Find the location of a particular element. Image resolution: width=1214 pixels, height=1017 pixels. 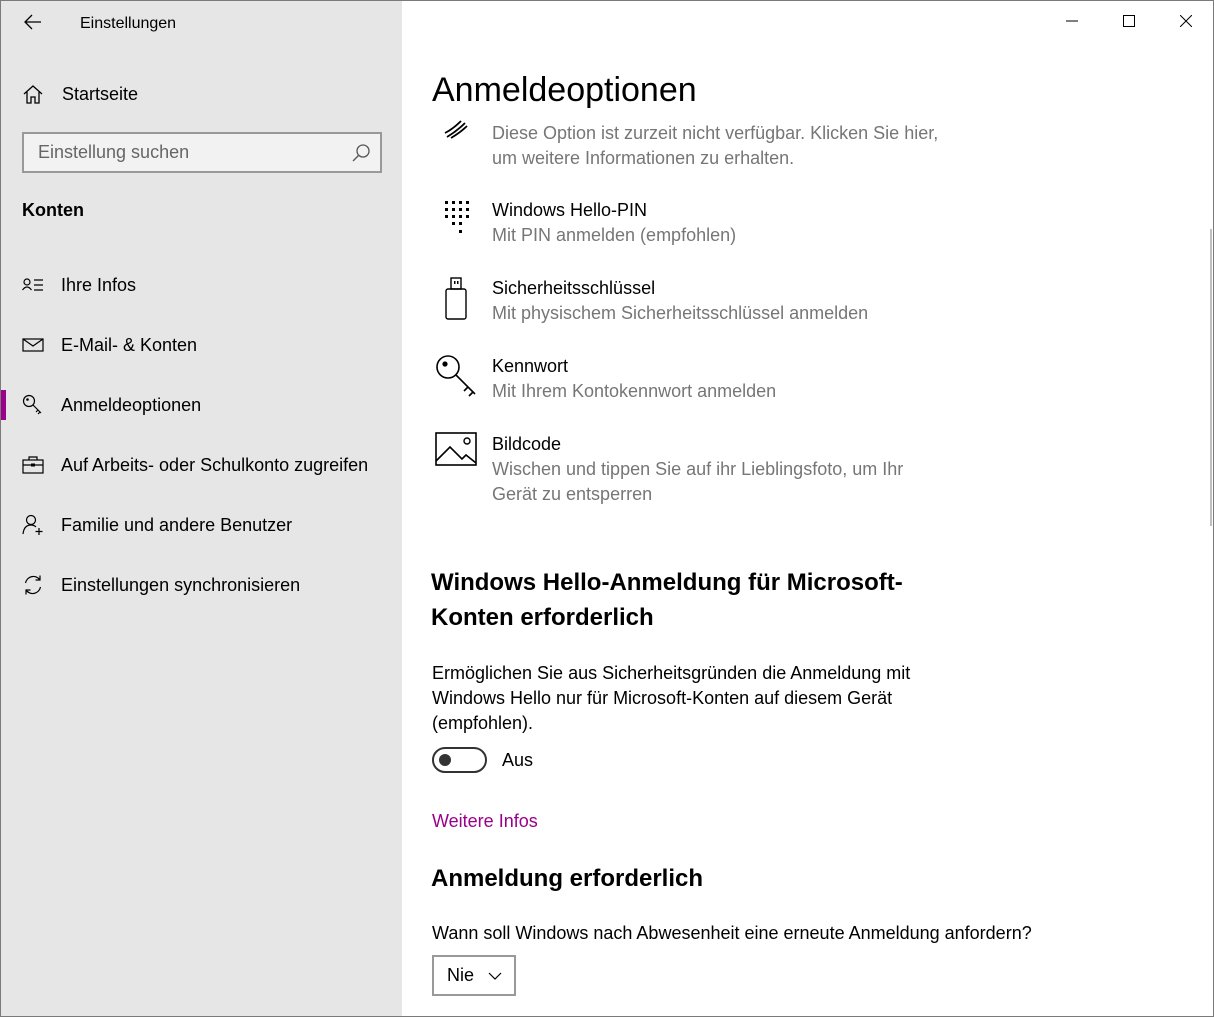

page-title: Anmeldeoptionen is located at coordinates (564, 90).